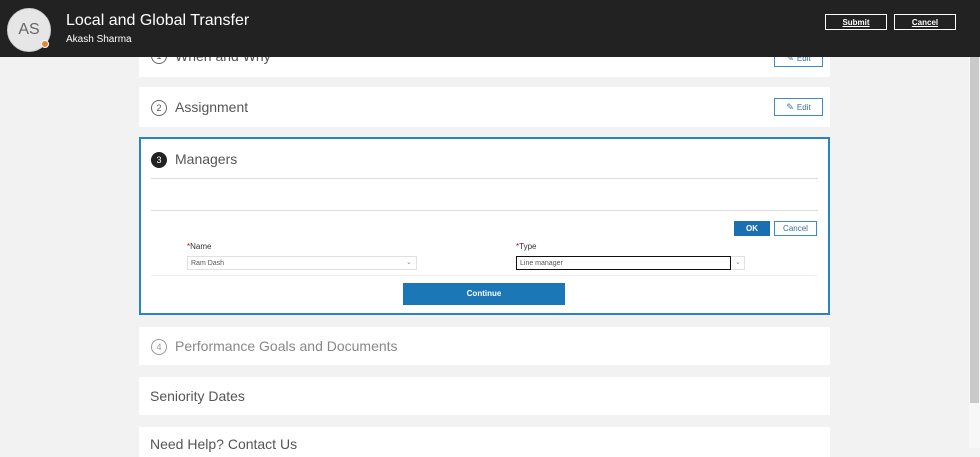 This screenshot has height=457, width=980. Describe the element at coordinates (752, 228) in the screenshot. I see `ok-button: OK` at that location.